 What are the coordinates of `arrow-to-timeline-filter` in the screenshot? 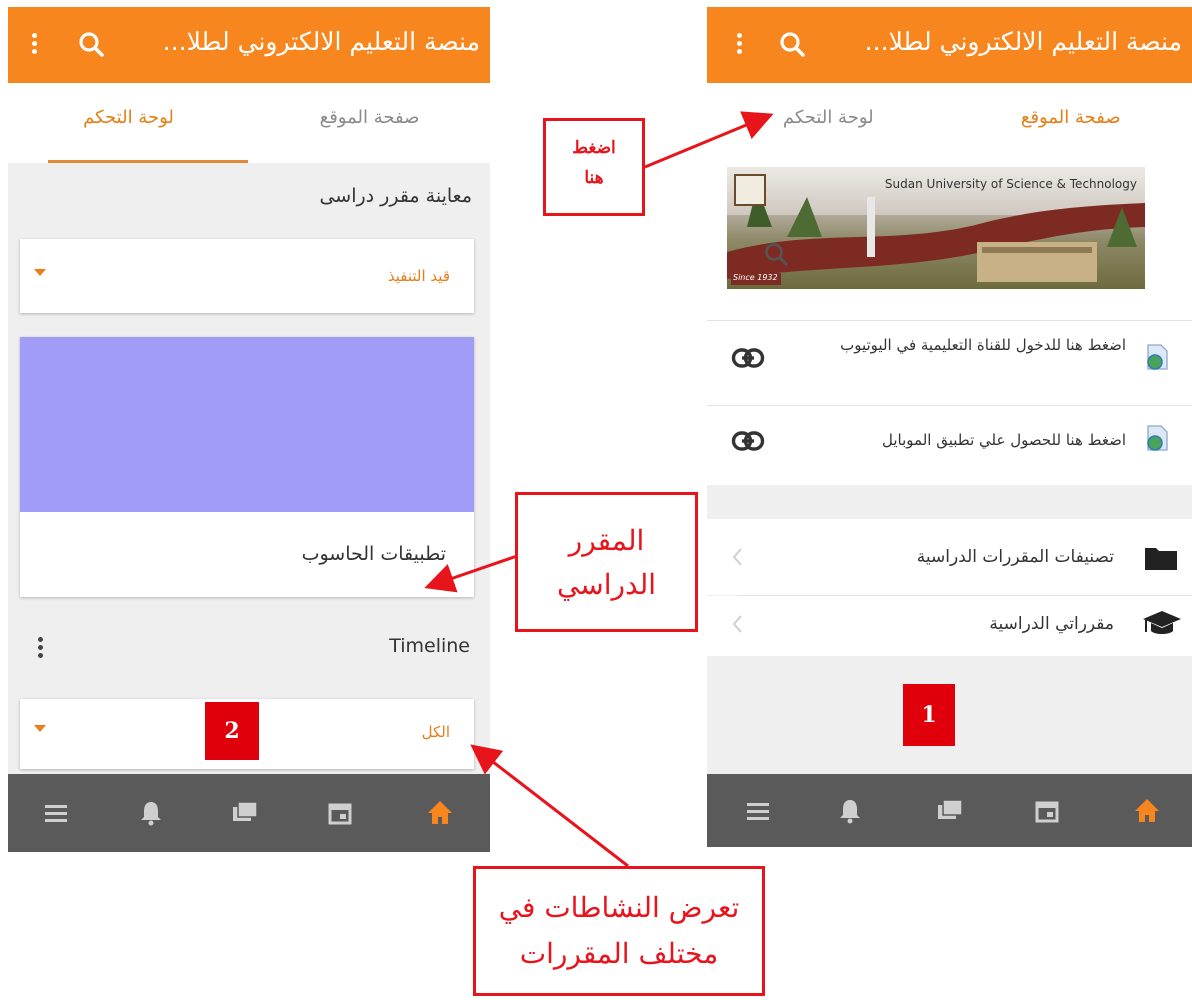 It's located at (549, 806).